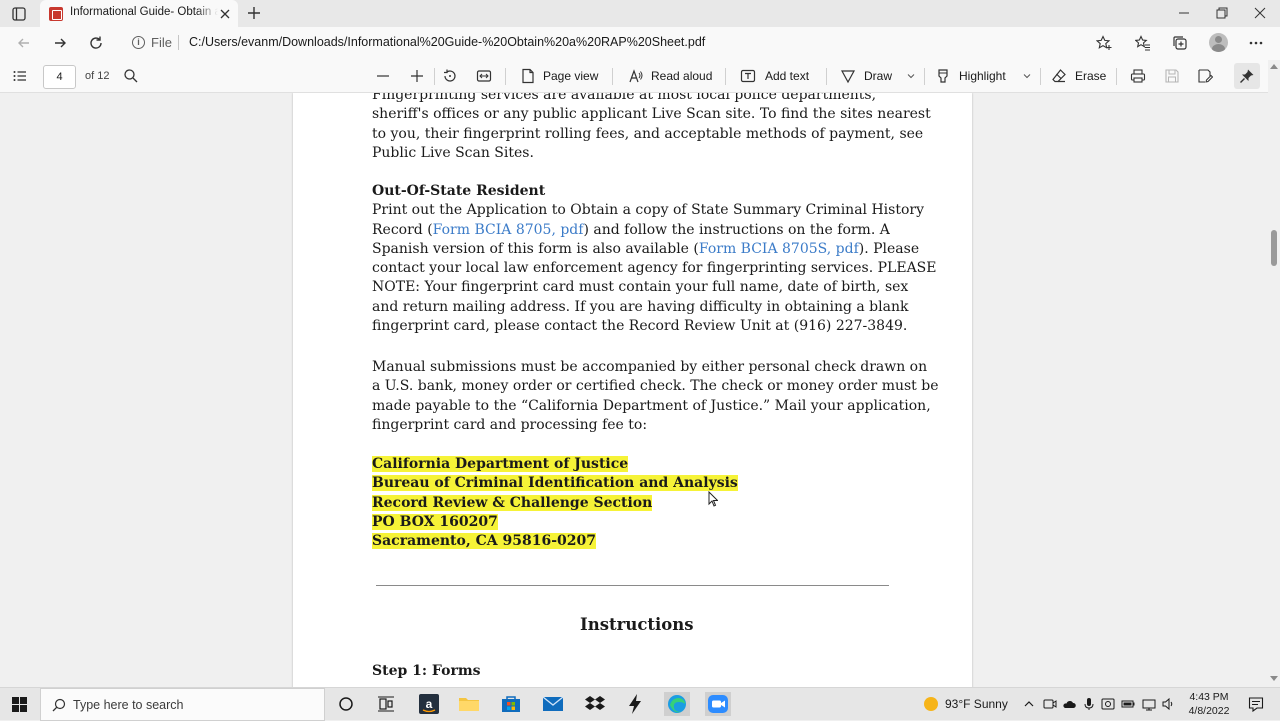 This screenshot has width=1280, height=721. Describe the element at coordinates (469, 704) in the screenshot. I see `file-explorer-icon` at that location.